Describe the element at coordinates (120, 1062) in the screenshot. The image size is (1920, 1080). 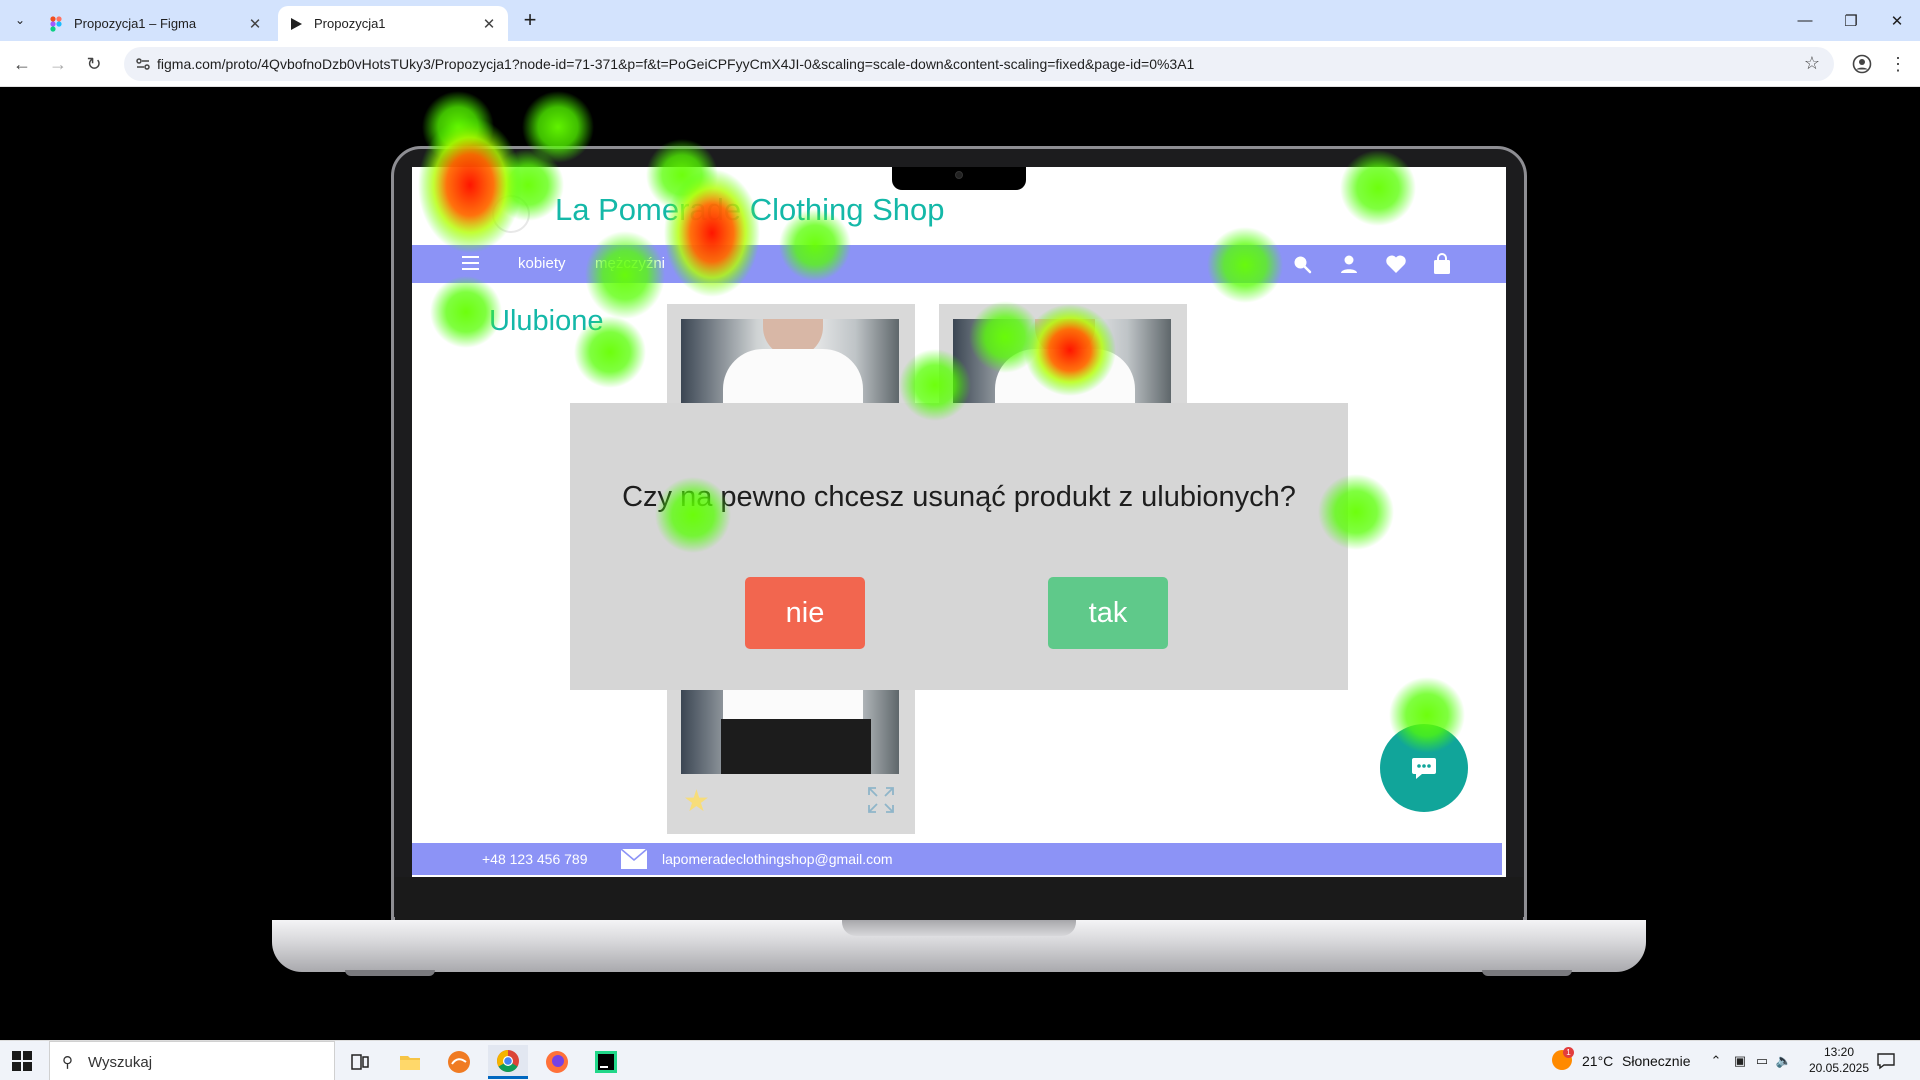
I see `taskbar-search-placeholder: Wyszukaj` at that location.